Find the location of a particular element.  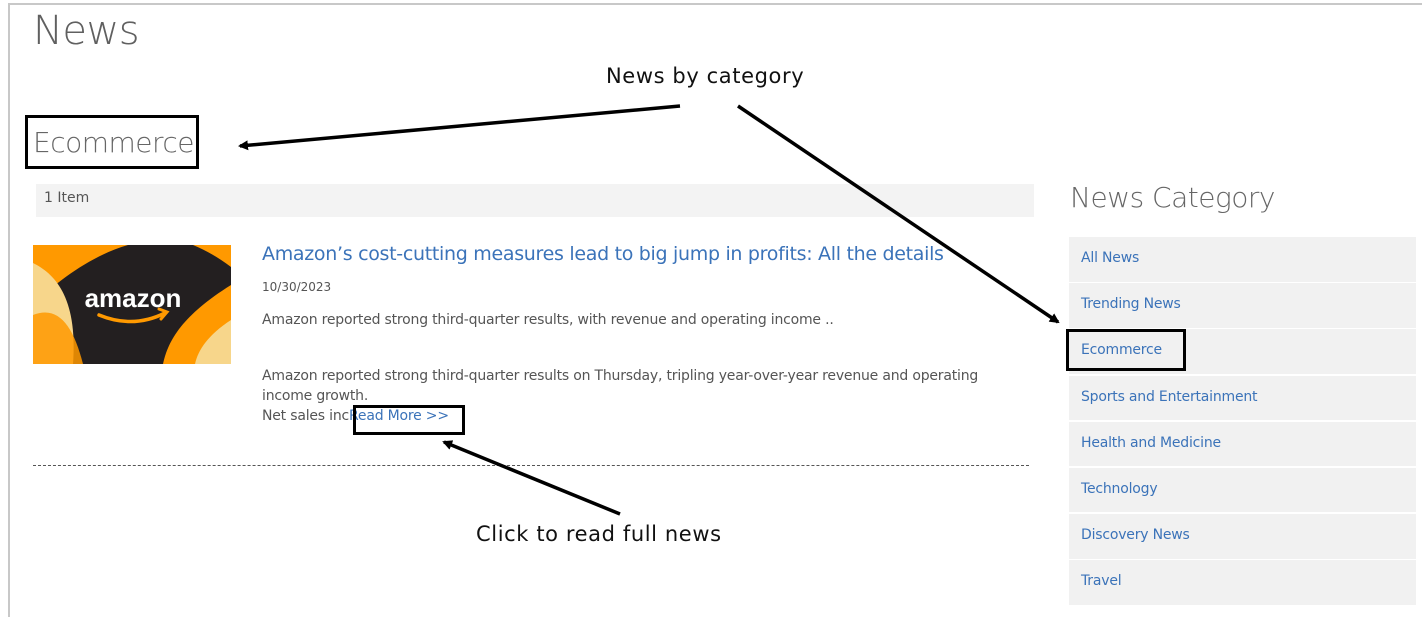

category-item-discovery-news: Discovery News is located at coordinates (1242, 536).